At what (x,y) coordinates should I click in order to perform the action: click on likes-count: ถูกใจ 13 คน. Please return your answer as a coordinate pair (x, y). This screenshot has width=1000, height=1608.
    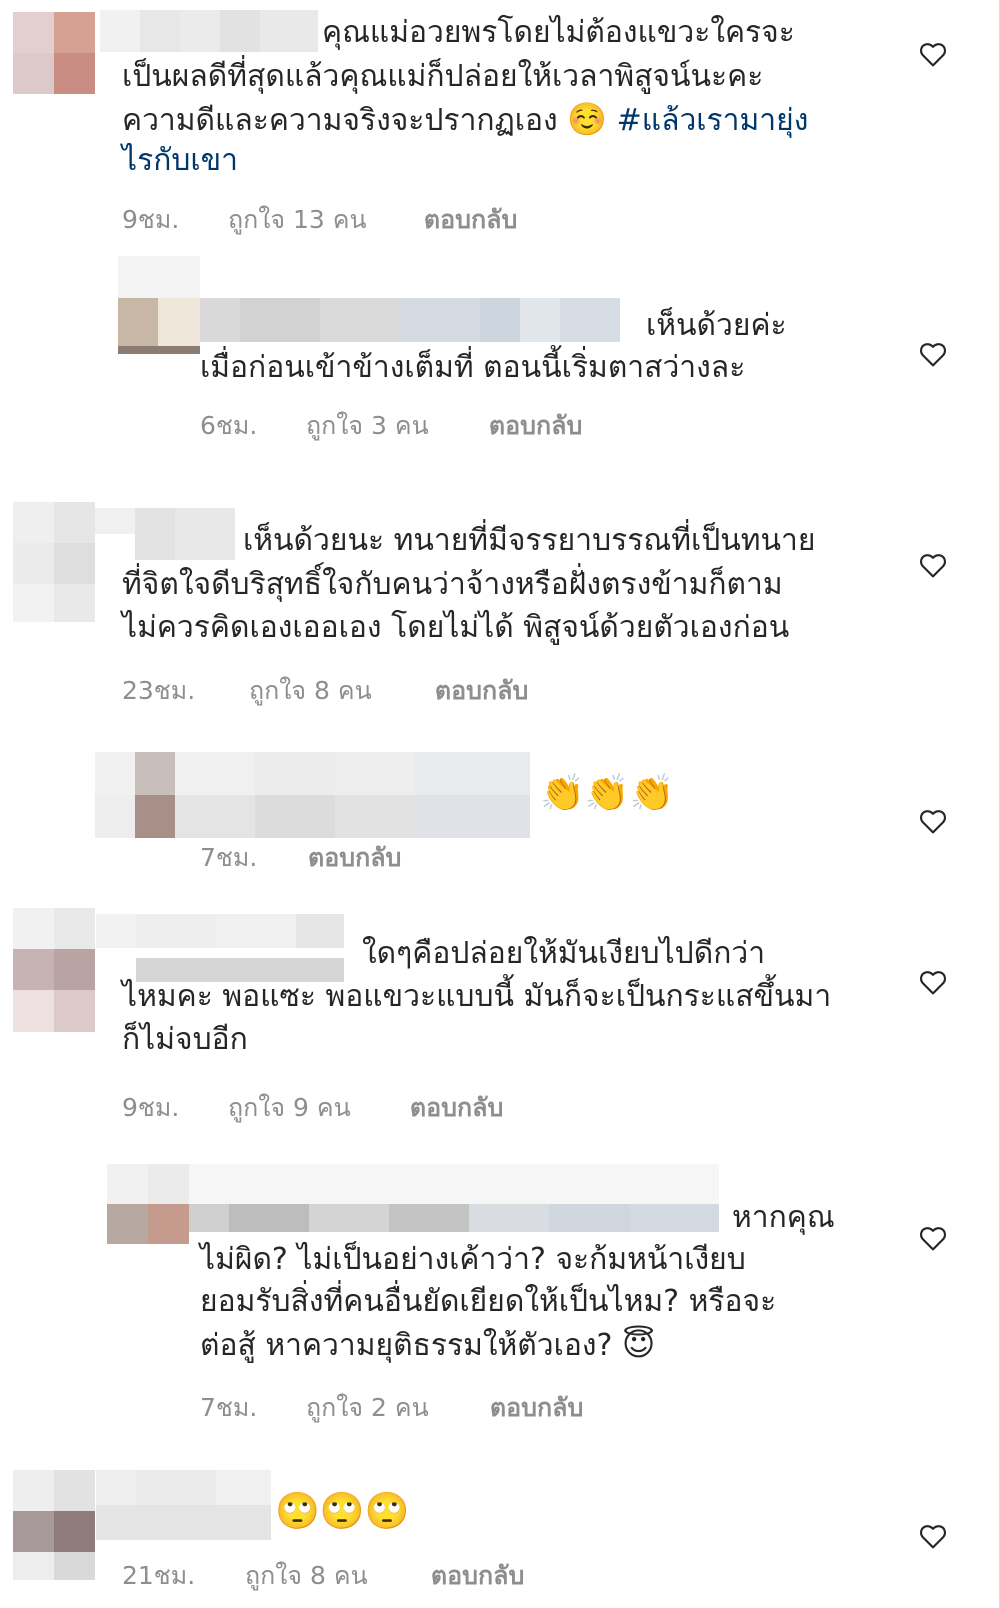
    Looking at the image, I should click on (322, 220).